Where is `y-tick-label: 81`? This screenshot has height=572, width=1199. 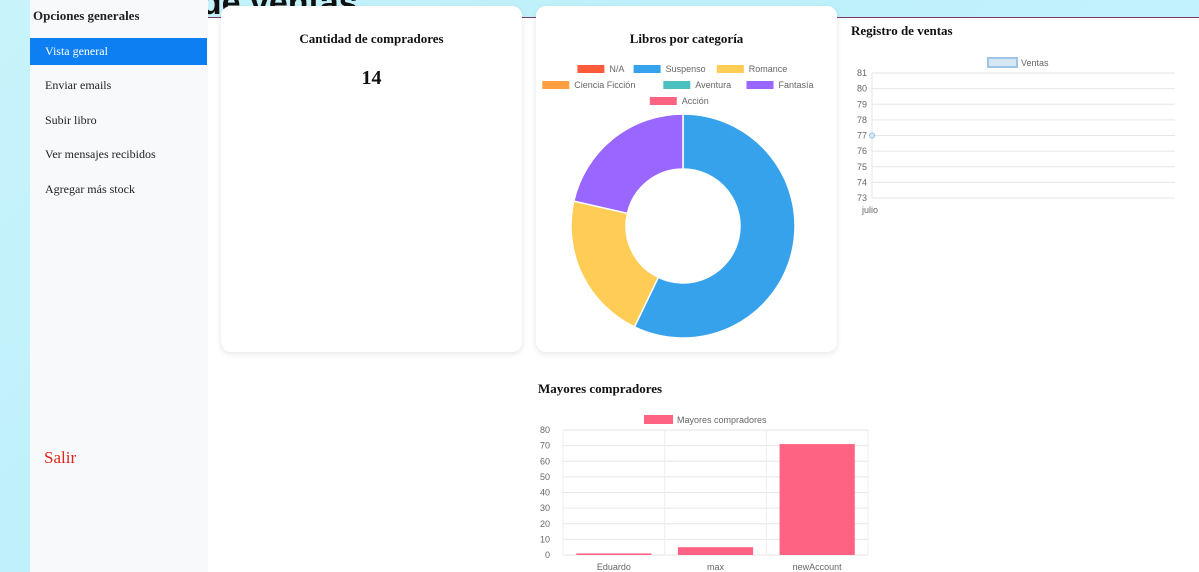 y-tick-label: 81 is located at coordinates (862, 73).